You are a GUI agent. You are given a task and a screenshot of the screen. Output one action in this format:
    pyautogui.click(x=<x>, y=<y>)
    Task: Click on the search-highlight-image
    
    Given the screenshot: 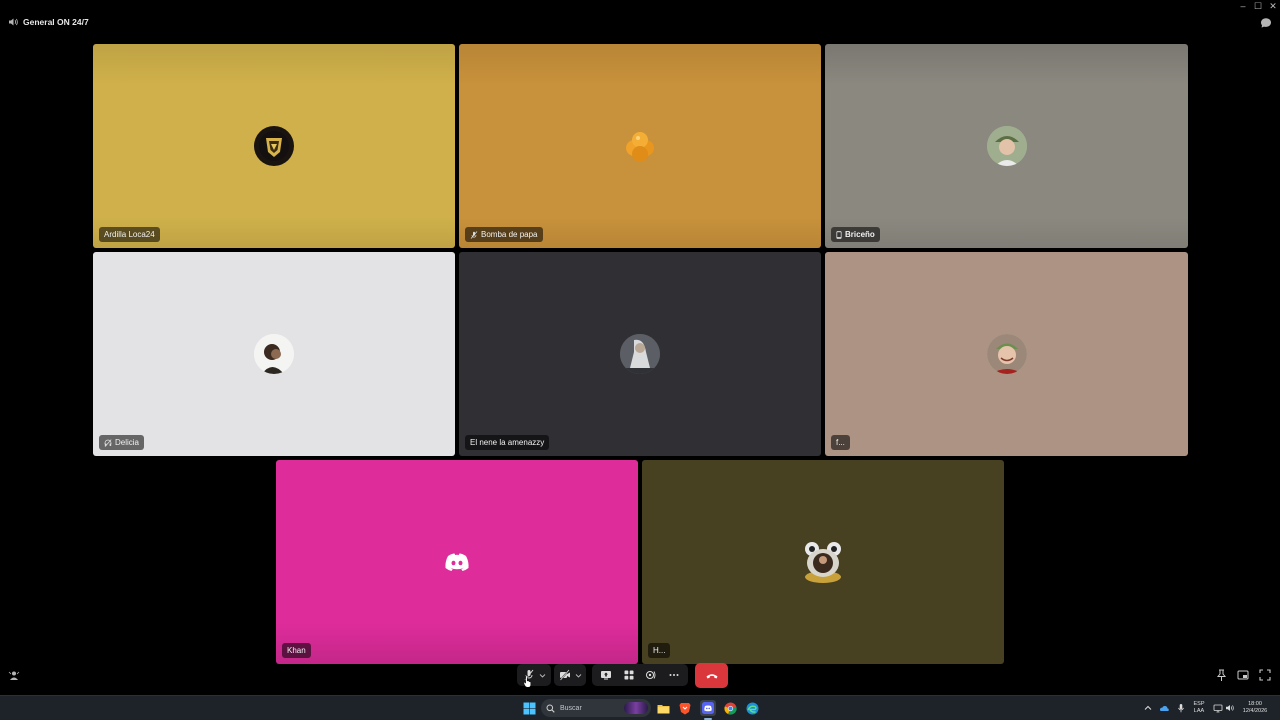 What is the action you would take?
    pyautogui.click(x=636, y=708)
    